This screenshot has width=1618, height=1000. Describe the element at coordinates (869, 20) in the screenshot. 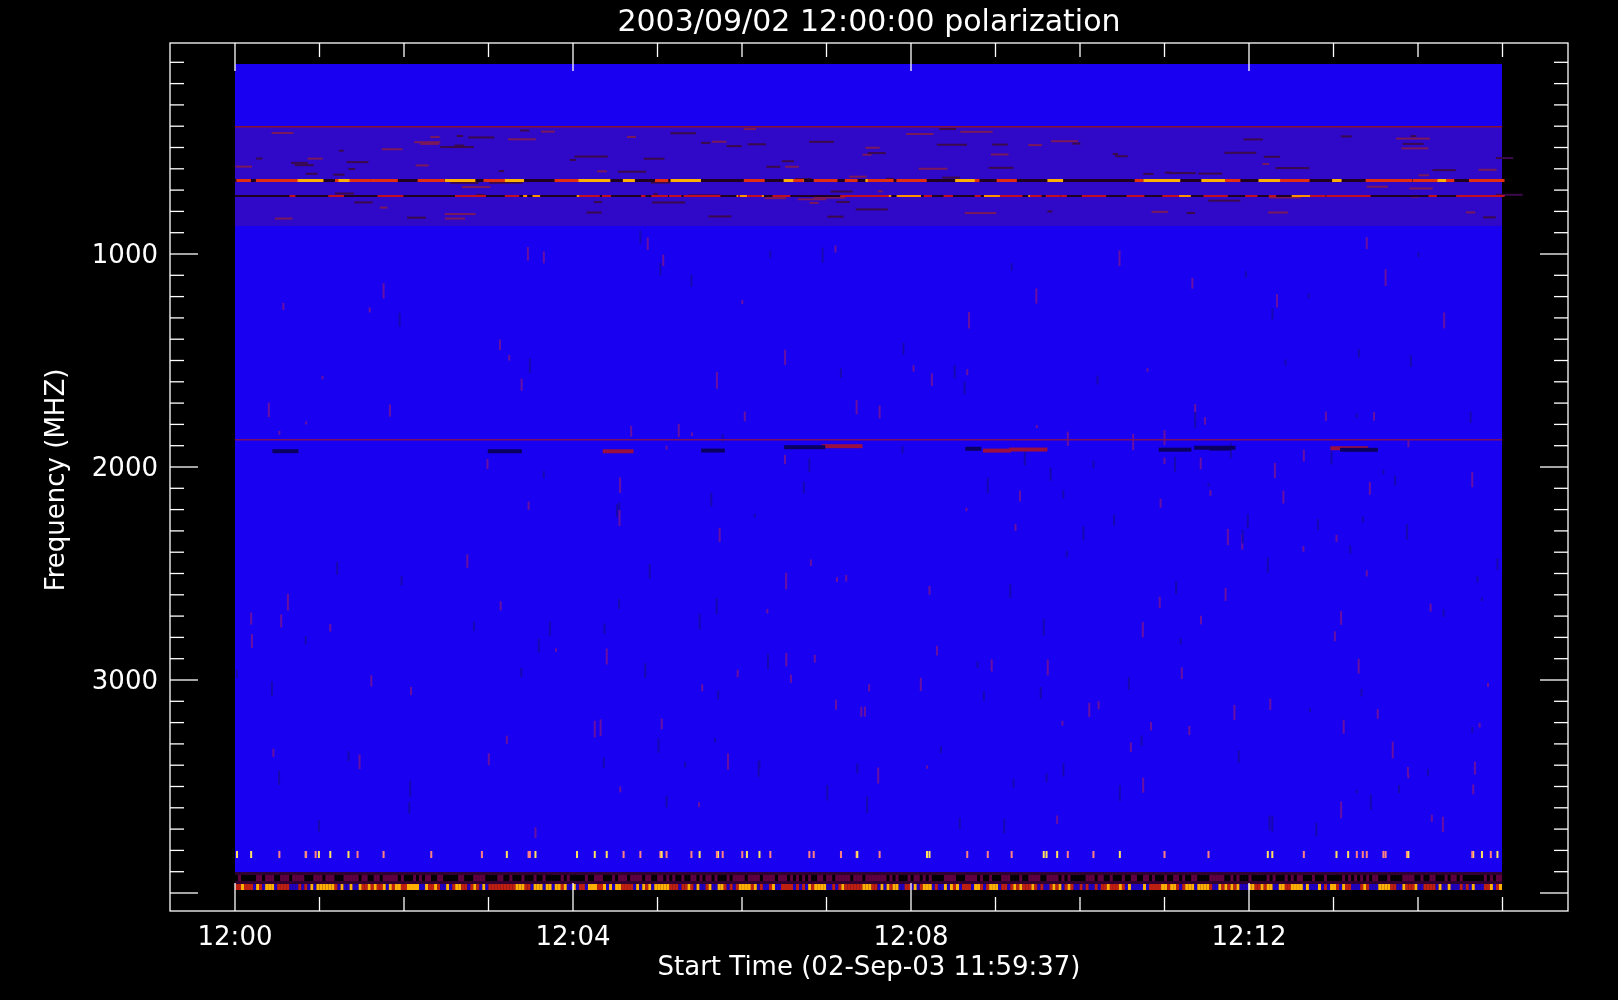

I see `plot-title: 2003/09/02 12:00:00 polarization` at that location.